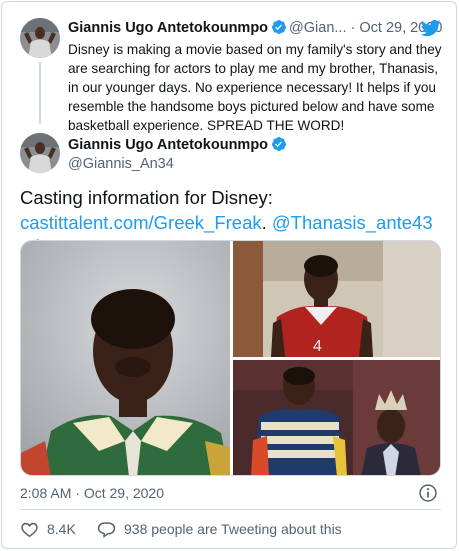 The height and width of the screenshot is (551, 459). Describe the element at coordinates (141, 222) in the screenshot. I see `casting-link: castittalent.com/Greek_Freak` at that location.